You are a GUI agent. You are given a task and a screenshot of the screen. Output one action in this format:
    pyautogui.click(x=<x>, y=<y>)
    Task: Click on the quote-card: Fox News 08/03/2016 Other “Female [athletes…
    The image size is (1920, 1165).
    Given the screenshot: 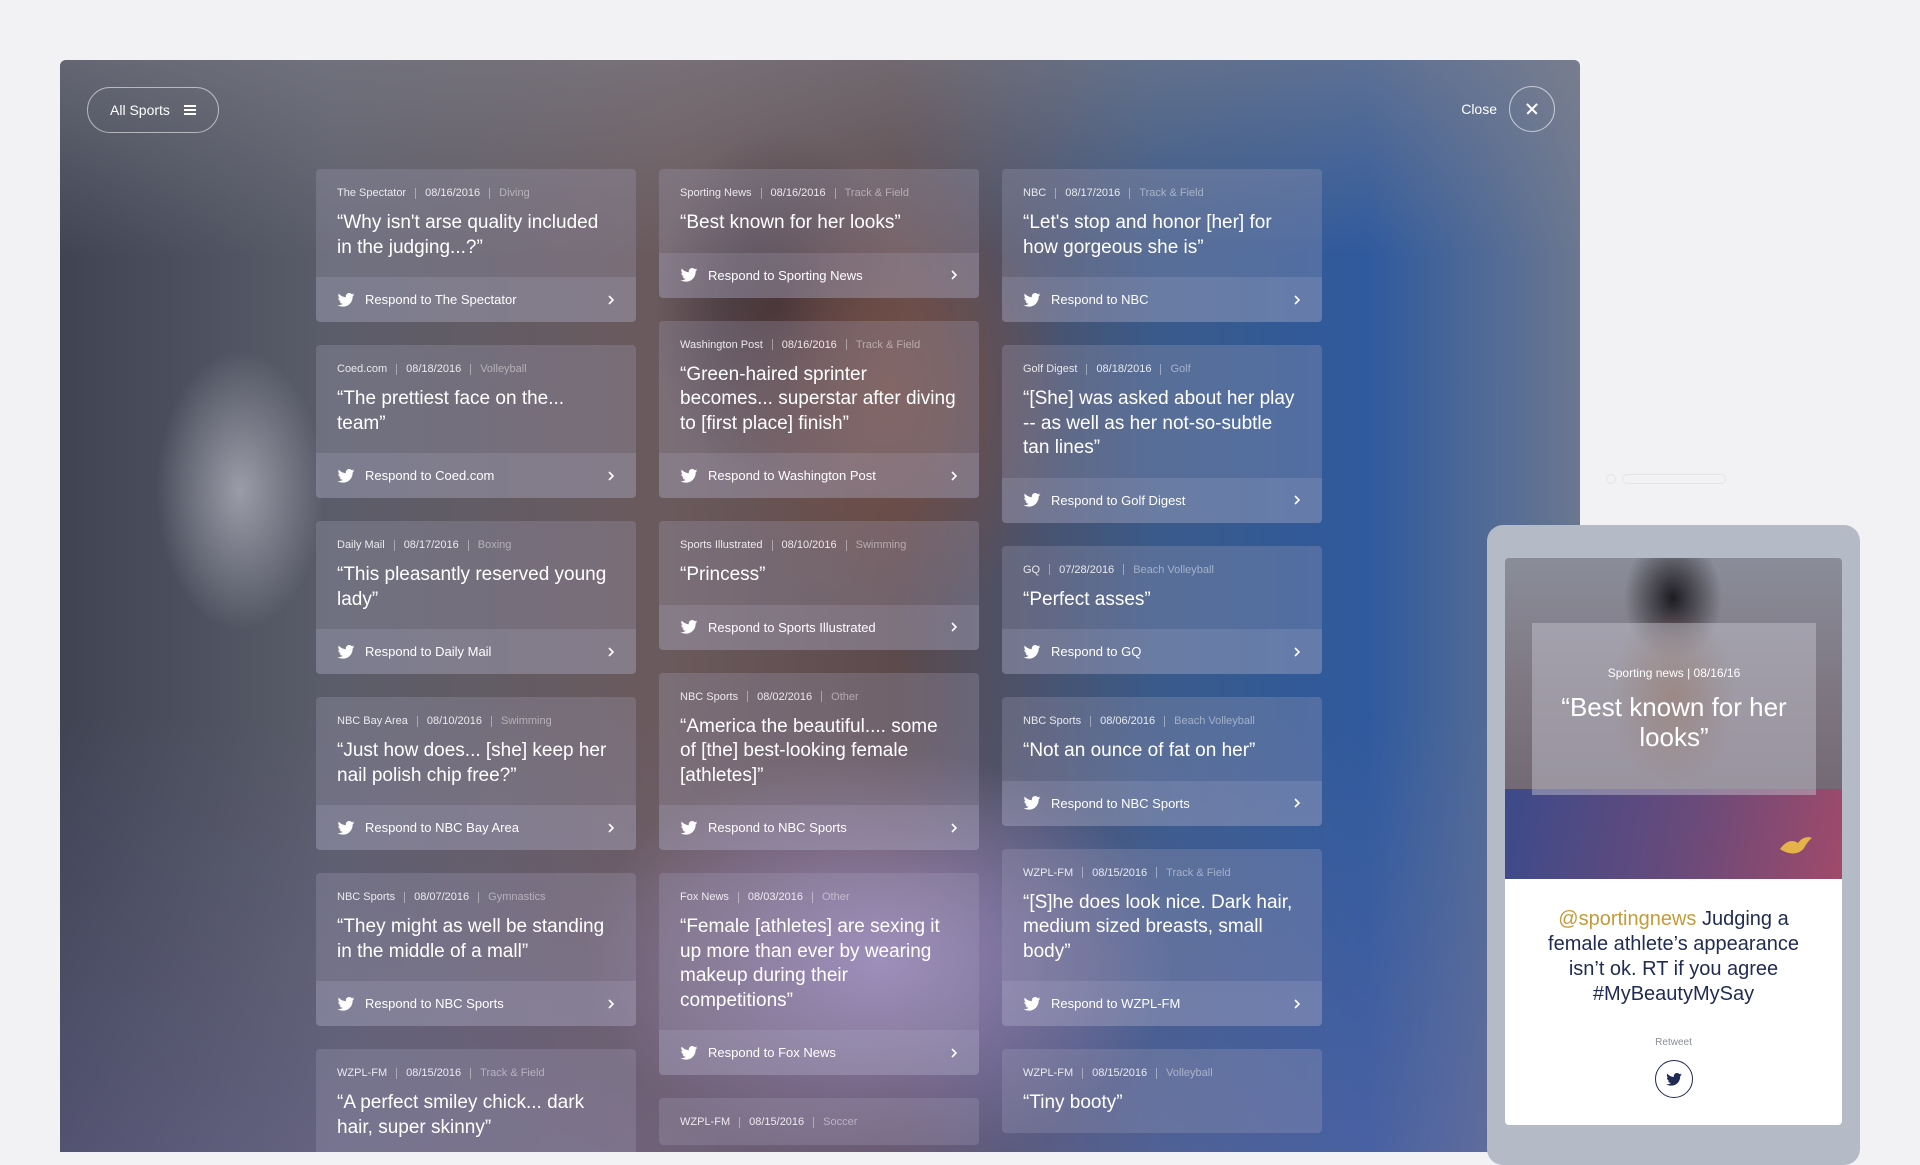 What is the action you would take?
    pyautogui.click(x=819, y=974)
    